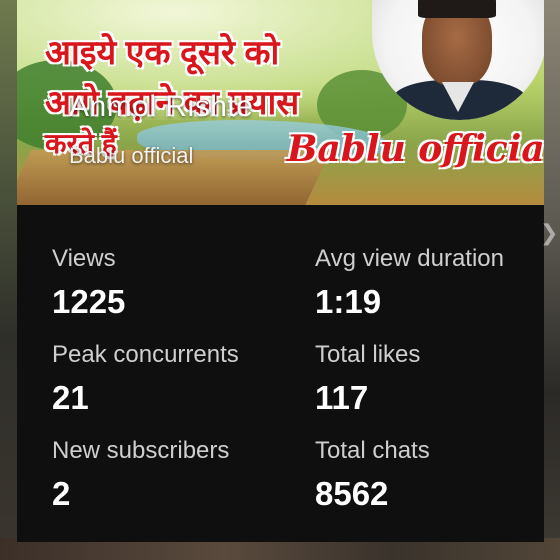 This screenshot has height=560, width=560. Describe the element at coordinates (89, 301) in the screenshot. I see `stat-views-value: 1225` at that location.